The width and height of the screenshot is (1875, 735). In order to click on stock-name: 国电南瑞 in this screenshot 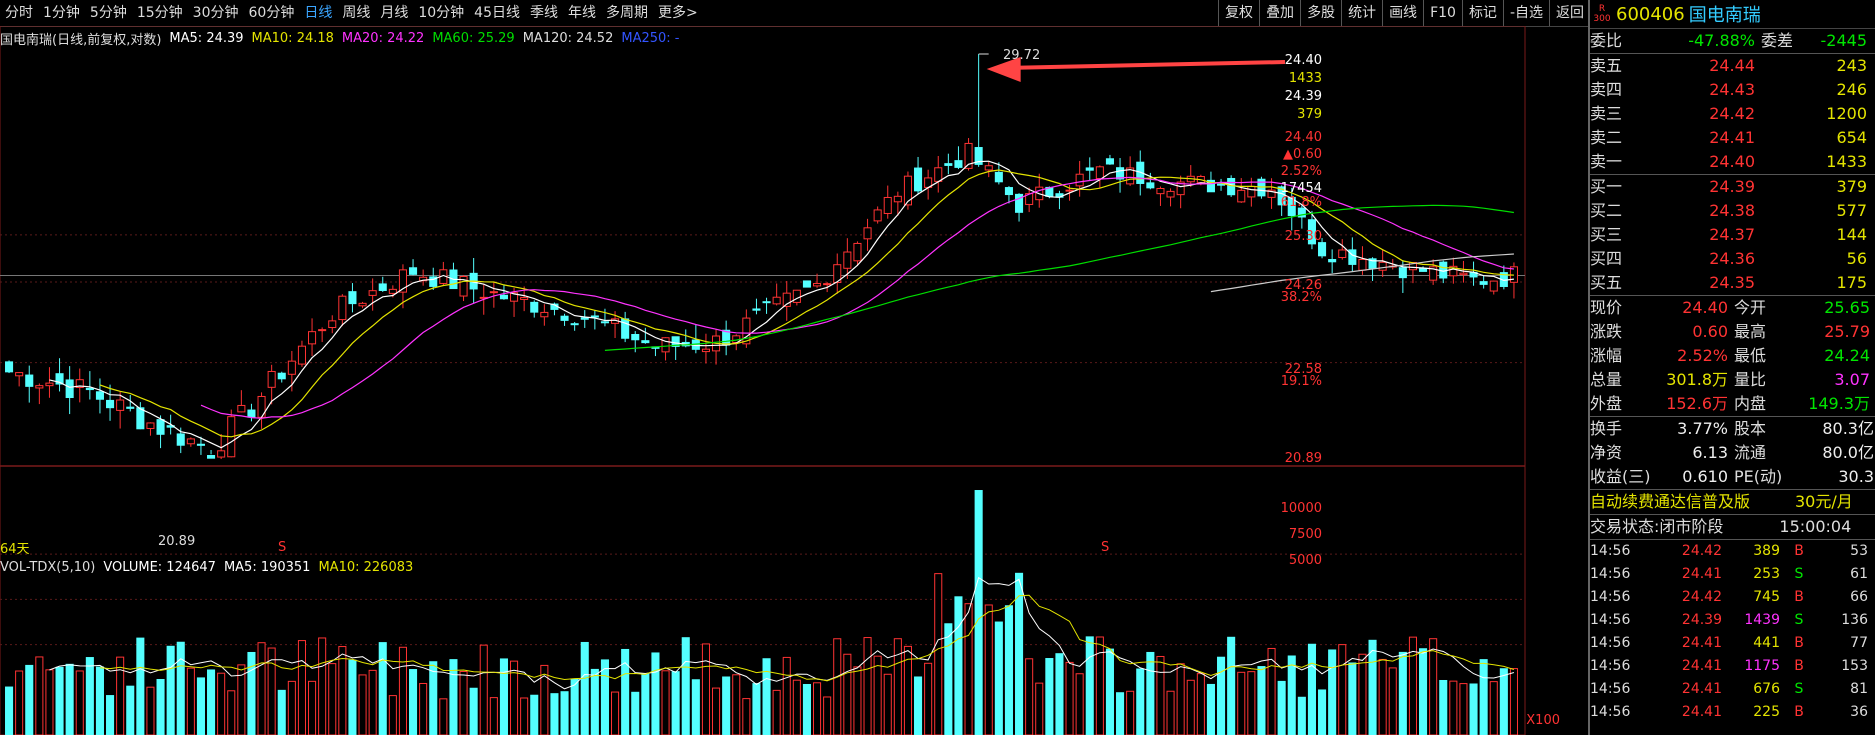, I will do `click(1724, 15)`.